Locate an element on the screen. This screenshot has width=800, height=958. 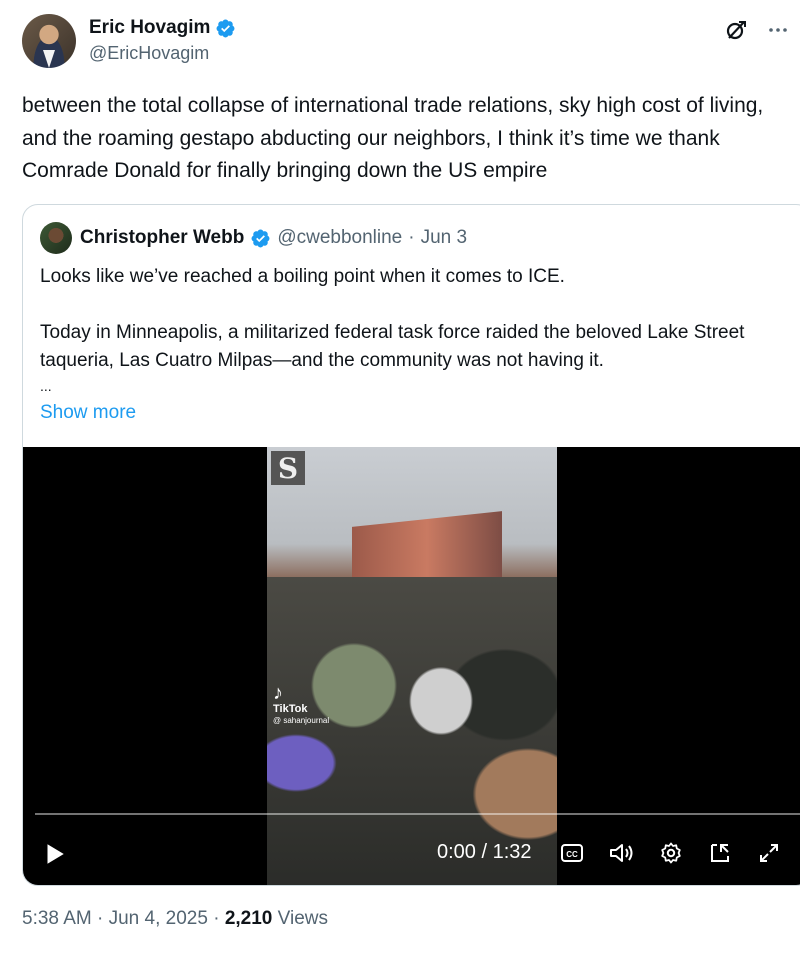
author-name: Eric Hovagim is located at coordinates (149, 28).